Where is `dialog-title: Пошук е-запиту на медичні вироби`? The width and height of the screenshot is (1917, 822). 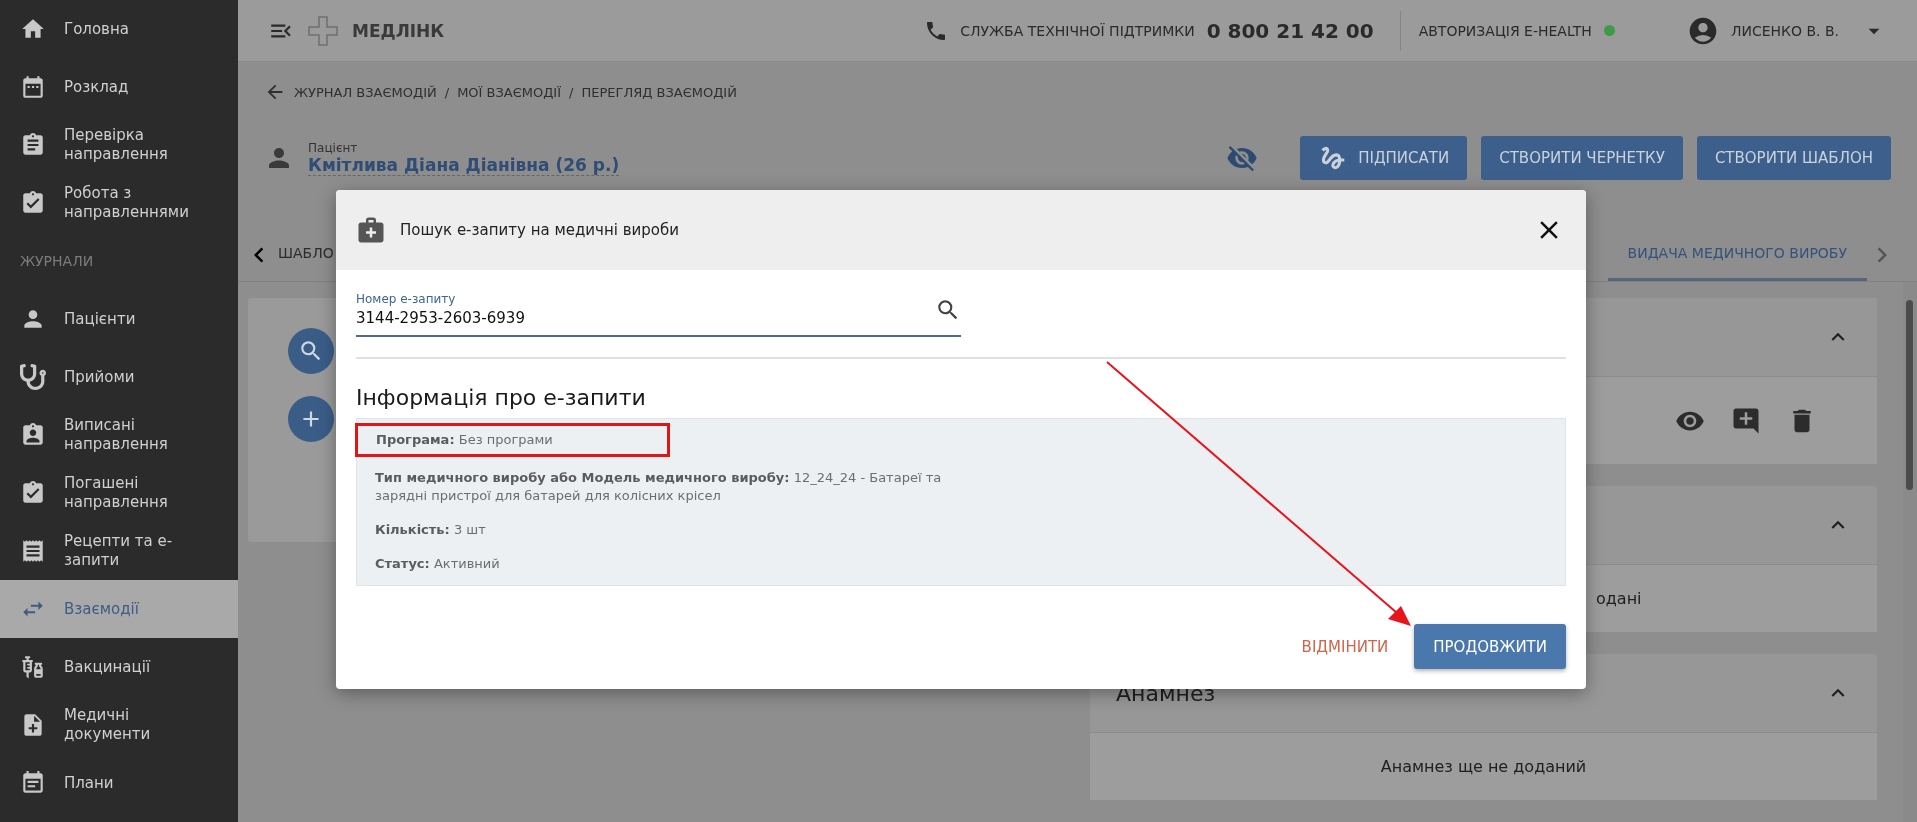 dialog-title: Пошук е-запиту на медичні вироби is located at coordinates (539, 230).